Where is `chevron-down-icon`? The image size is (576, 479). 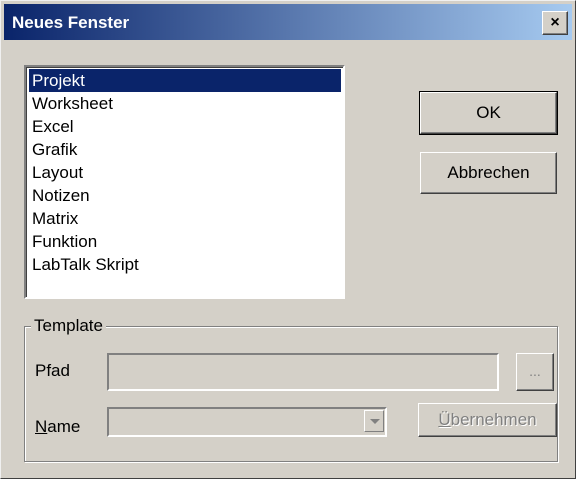
chevron-down-icon is located at coordinates (374, 421).